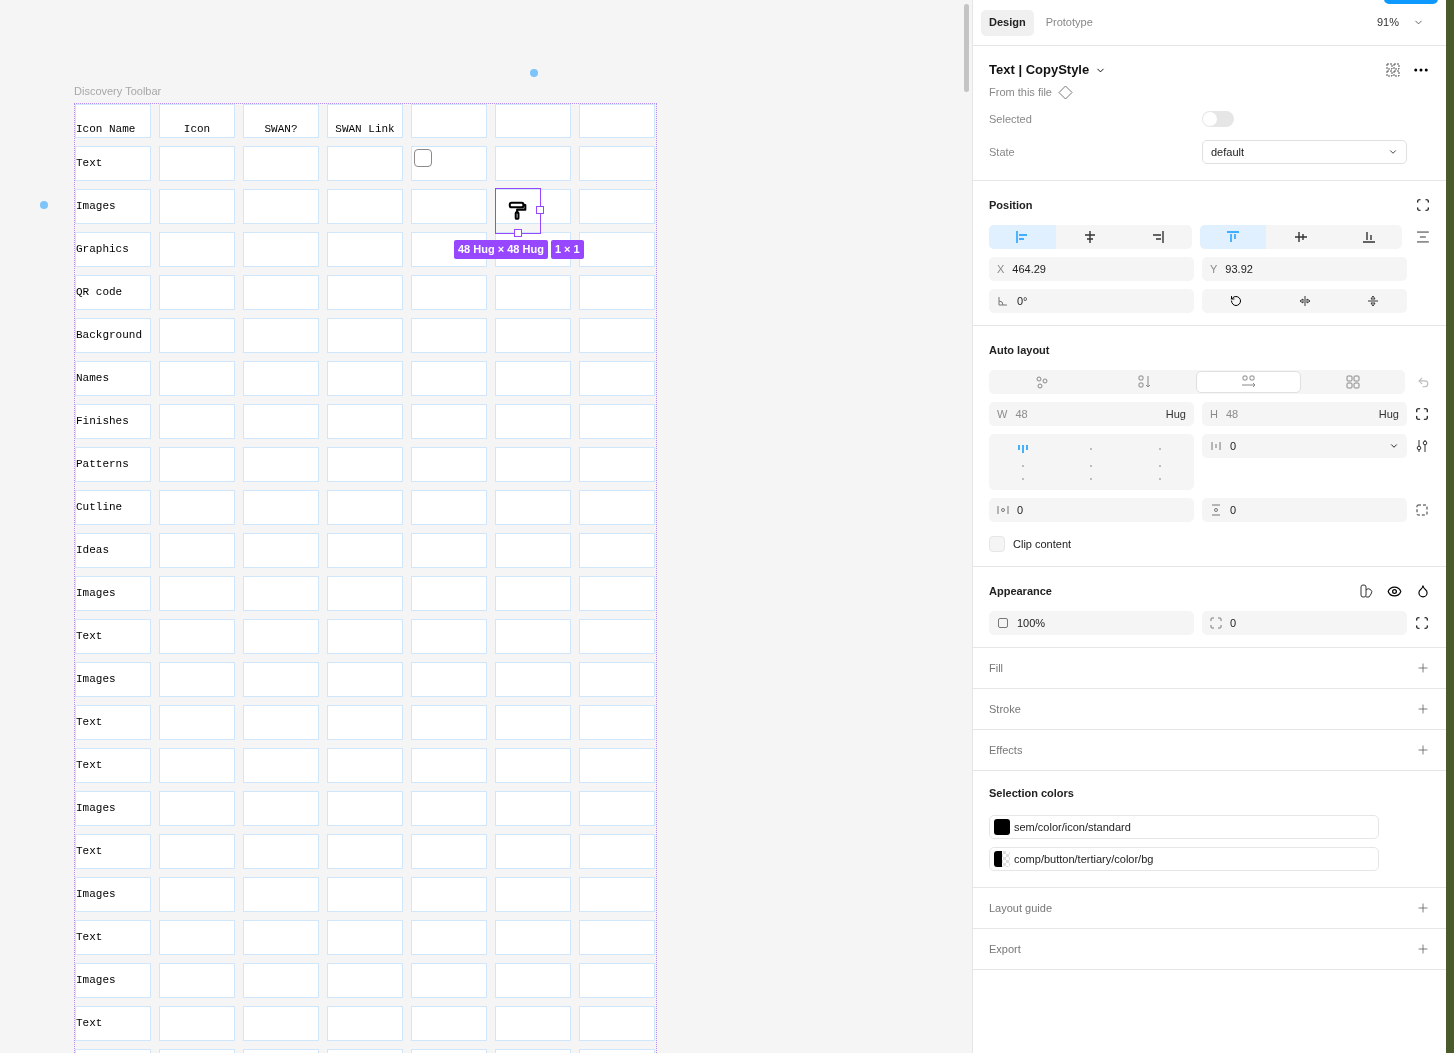 Image resolution: width=1454 pixels, height=1053 pixels. What do you see at coordinates (1005, 949) in the screenshot?
I see `section-title: Export` at bounding box center [1005, 949].